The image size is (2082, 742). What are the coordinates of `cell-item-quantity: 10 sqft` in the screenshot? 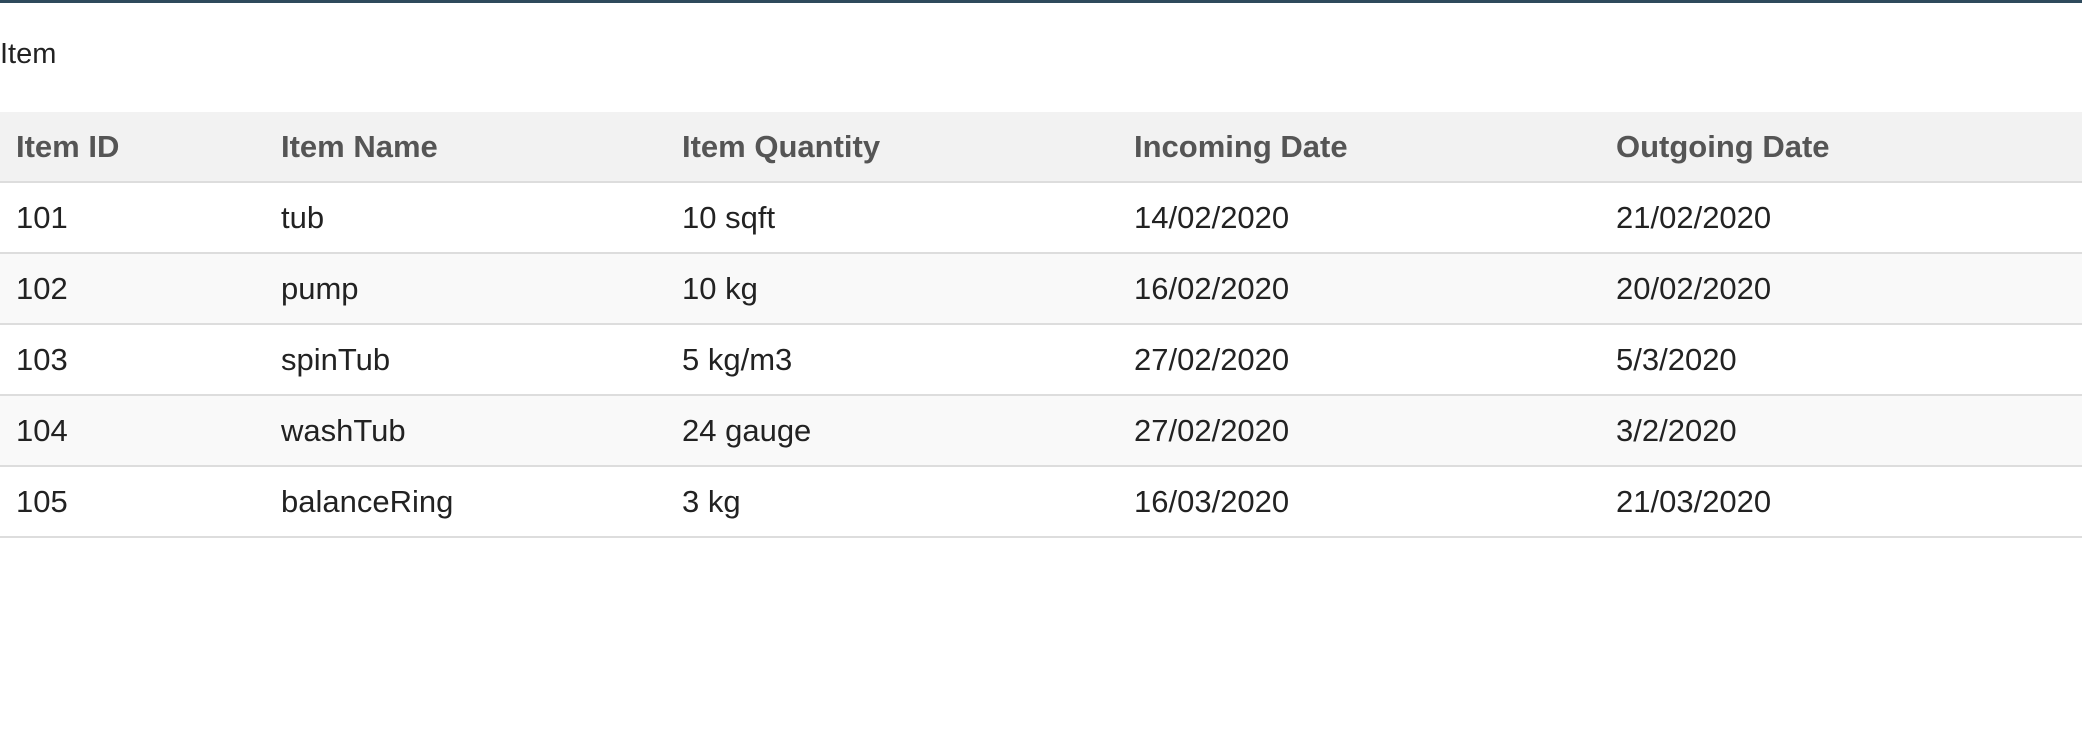 It's located at (892, 218).